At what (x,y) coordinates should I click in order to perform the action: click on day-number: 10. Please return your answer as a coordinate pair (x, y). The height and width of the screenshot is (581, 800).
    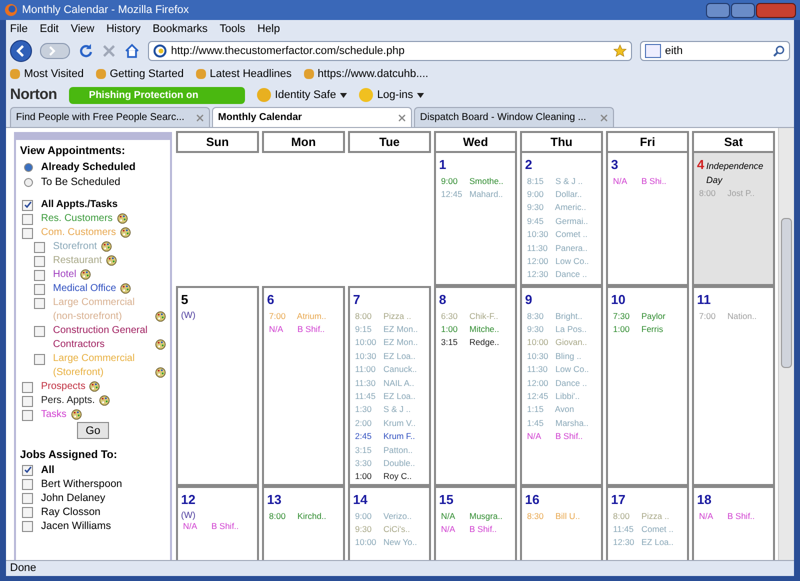
    Looking at the image, I should click on (618, 300).